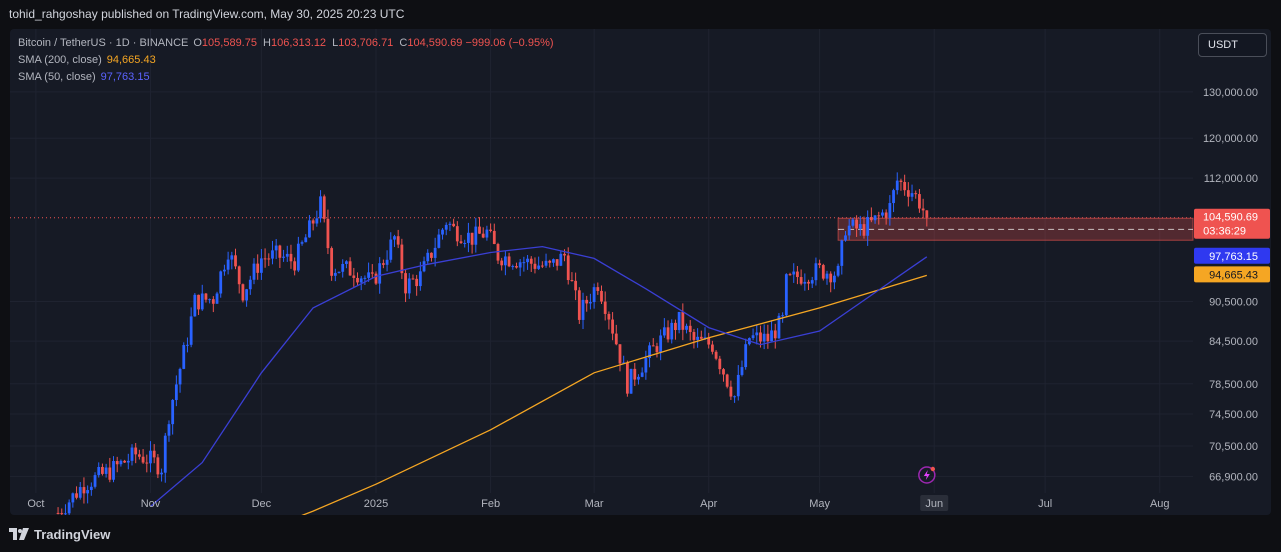  What do you see at coordinates (1230, 139) in the screenshot?
I see `price-tick-label: 120,000.00` at bounding box center [1230, 139].